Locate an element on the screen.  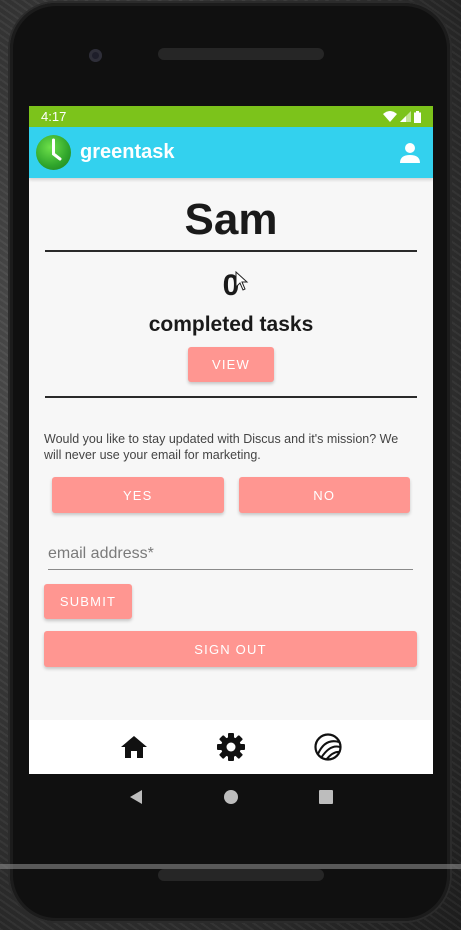
recents-icon is located at coordinates (326, 797).